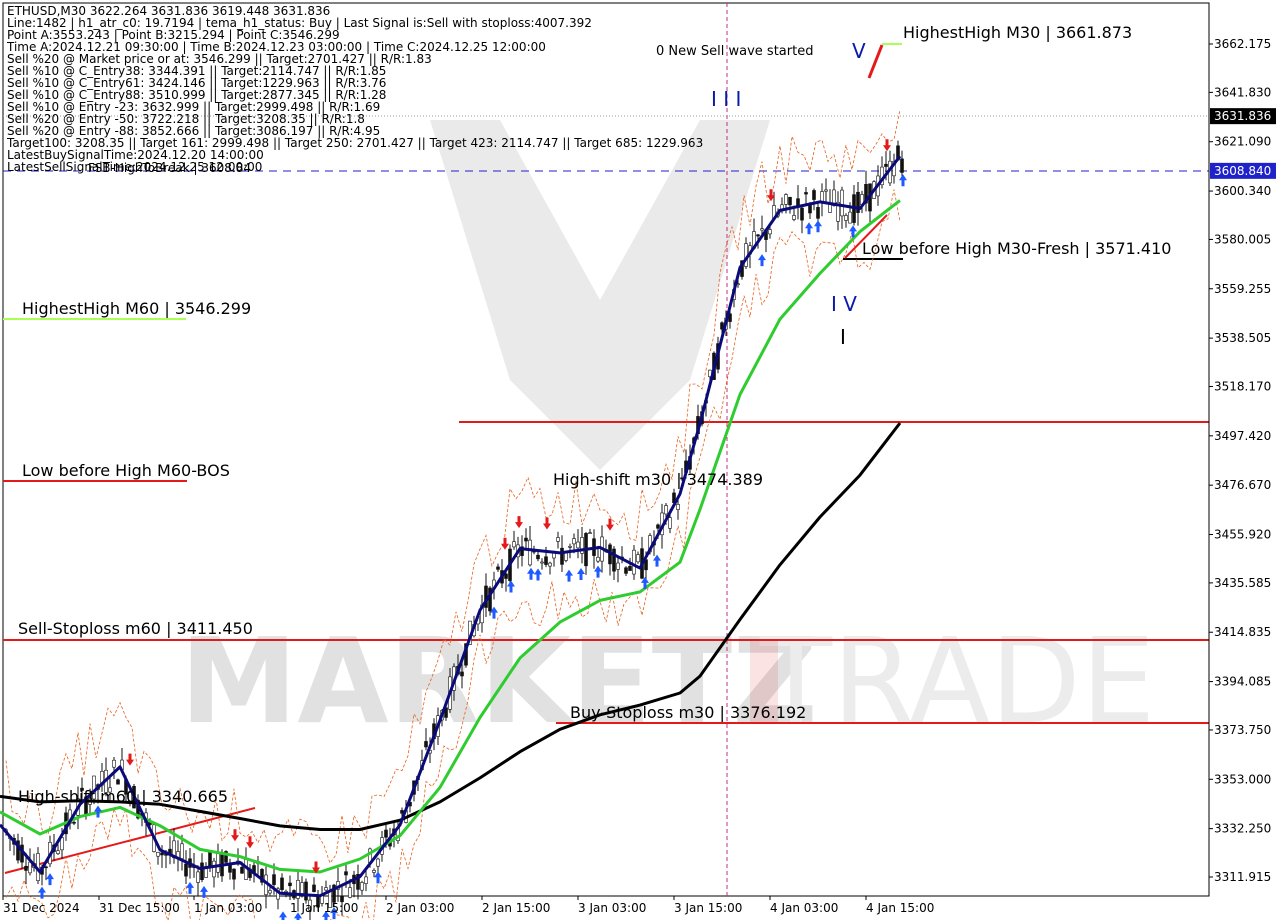 This screenshot has width=1280, height=920. I want to click on time-tick-label: 2 Jan 03:00, so click(420, 908).